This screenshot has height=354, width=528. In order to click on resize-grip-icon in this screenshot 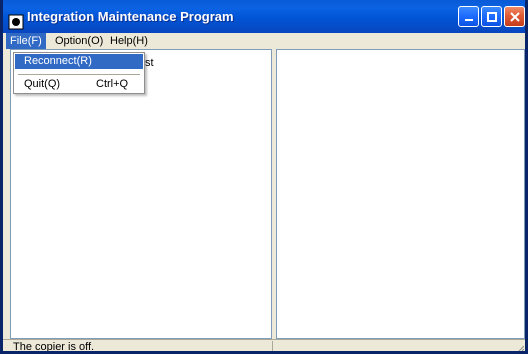, I will do `click(519, 348)`.